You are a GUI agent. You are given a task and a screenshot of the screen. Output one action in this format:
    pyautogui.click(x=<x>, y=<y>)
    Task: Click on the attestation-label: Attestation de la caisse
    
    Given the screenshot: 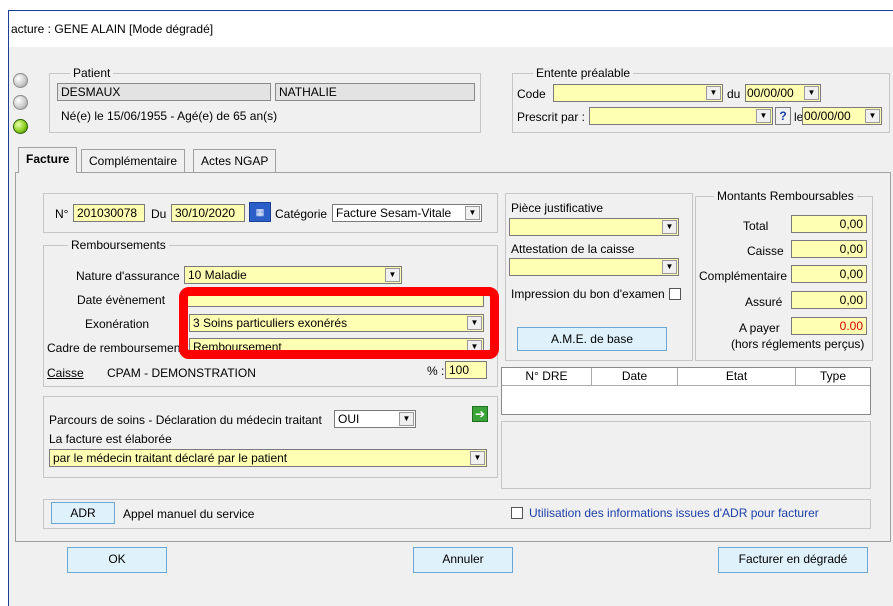 What is the action you would take?
    pyautogui.click(x=573, y=249)
    